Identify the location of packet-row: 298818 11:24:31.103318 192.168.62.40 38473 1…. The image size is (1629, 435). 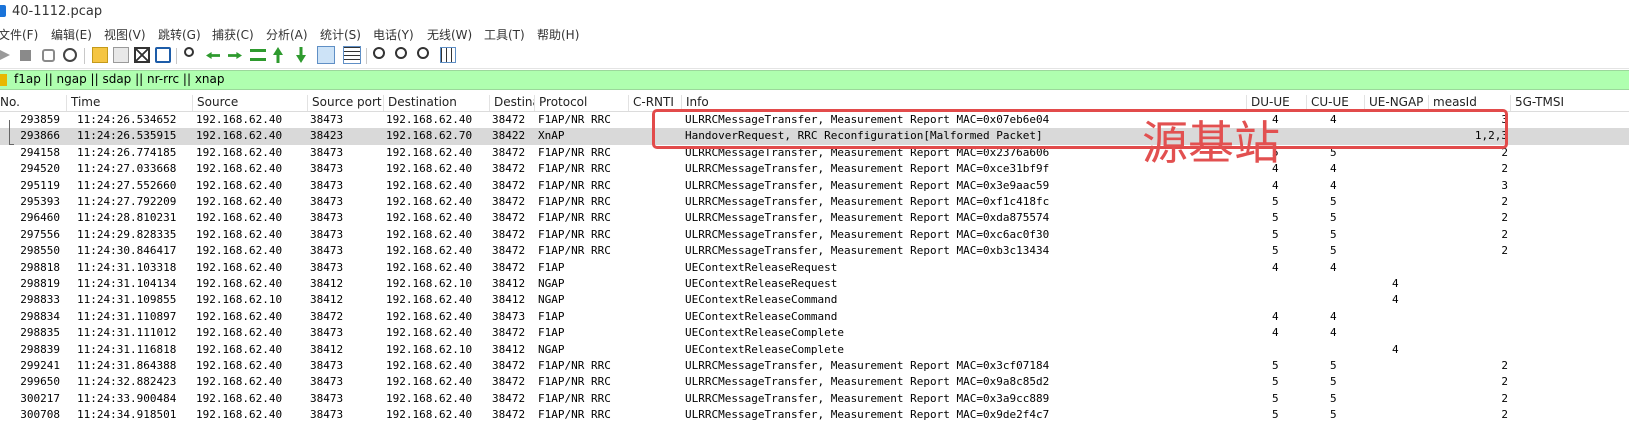
(814, 268).